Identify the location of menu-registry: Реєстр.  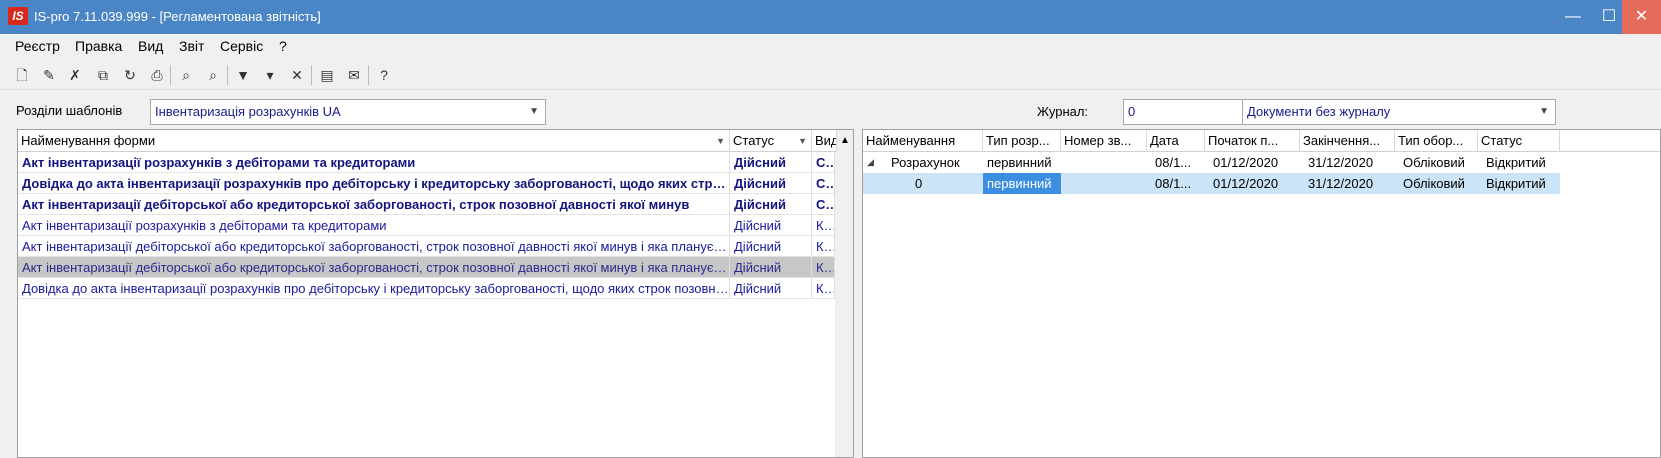
(37, 46).